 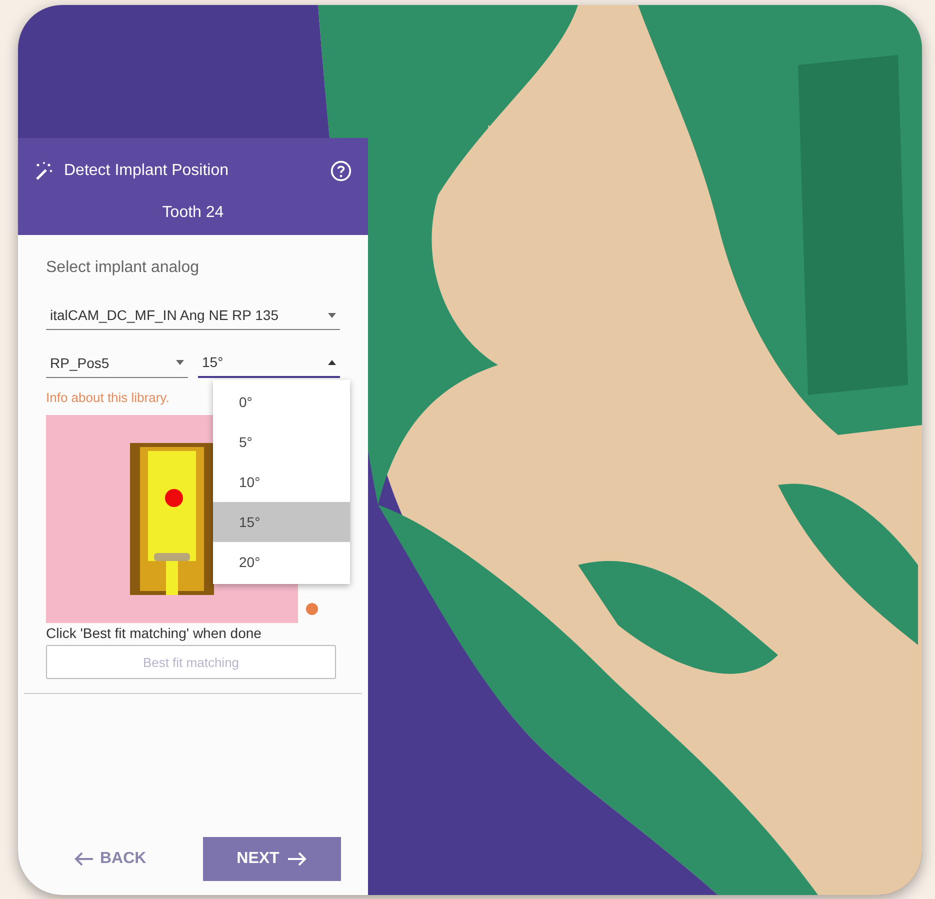 What do you see at coordinates (123, 268) in the screenshot?
I see `section-label: Select implant analog` at bounding box center [123, 268].